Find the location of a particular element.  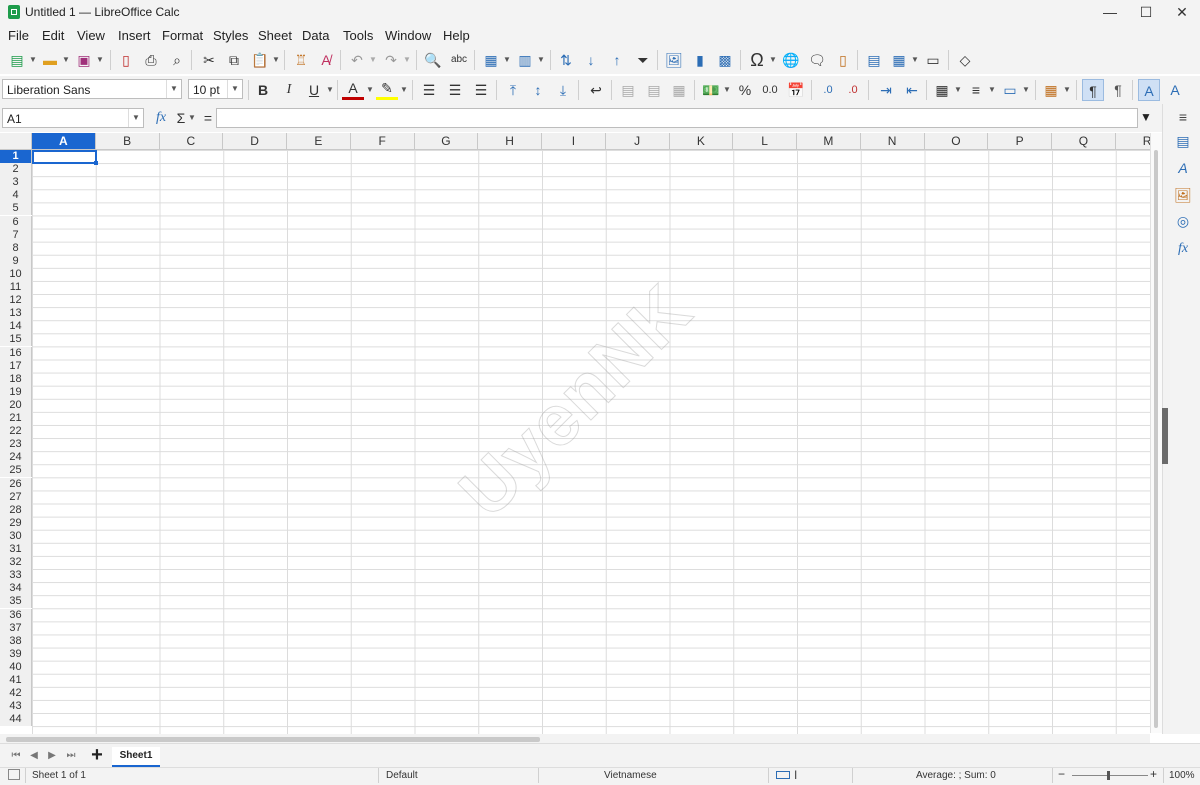

row-header: 31 is located at coordinates (16, 550).